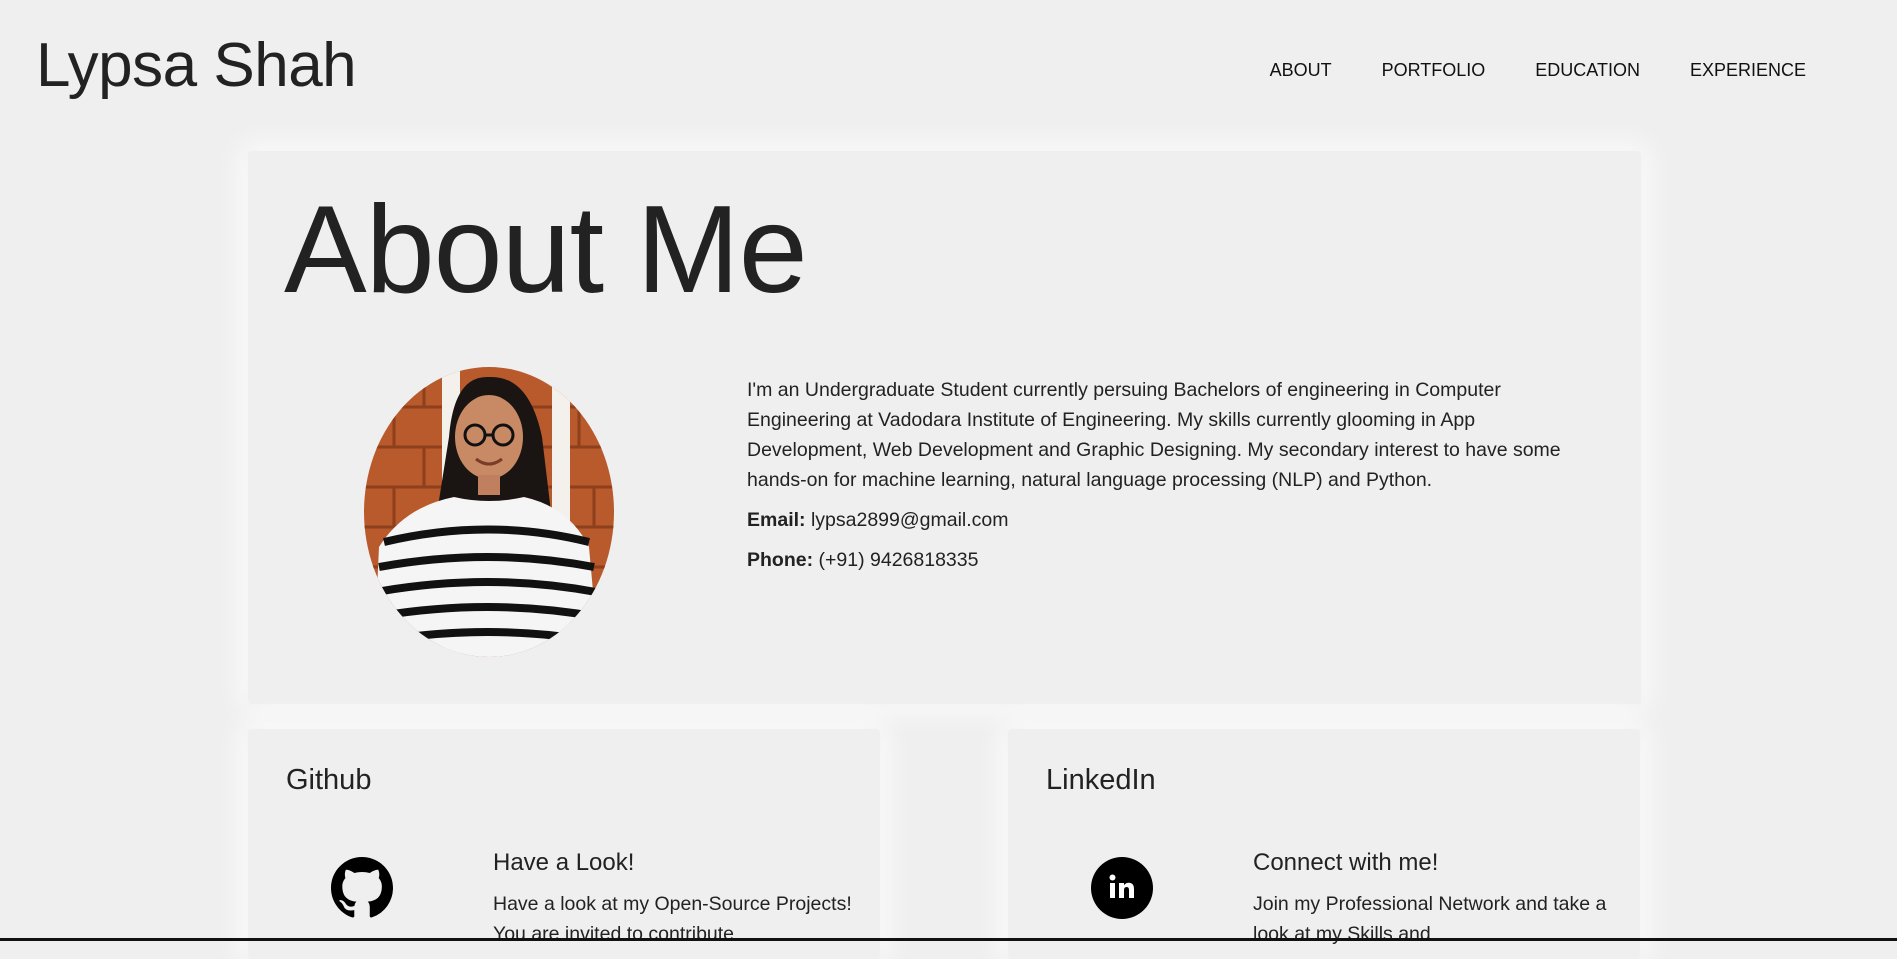 The width and height of the screenshot is (1897, 959). What do you see at coordinates (564, 862) in the screenshot?
I see `github-heading: Have a Look!` at bounding box center [564, 862].